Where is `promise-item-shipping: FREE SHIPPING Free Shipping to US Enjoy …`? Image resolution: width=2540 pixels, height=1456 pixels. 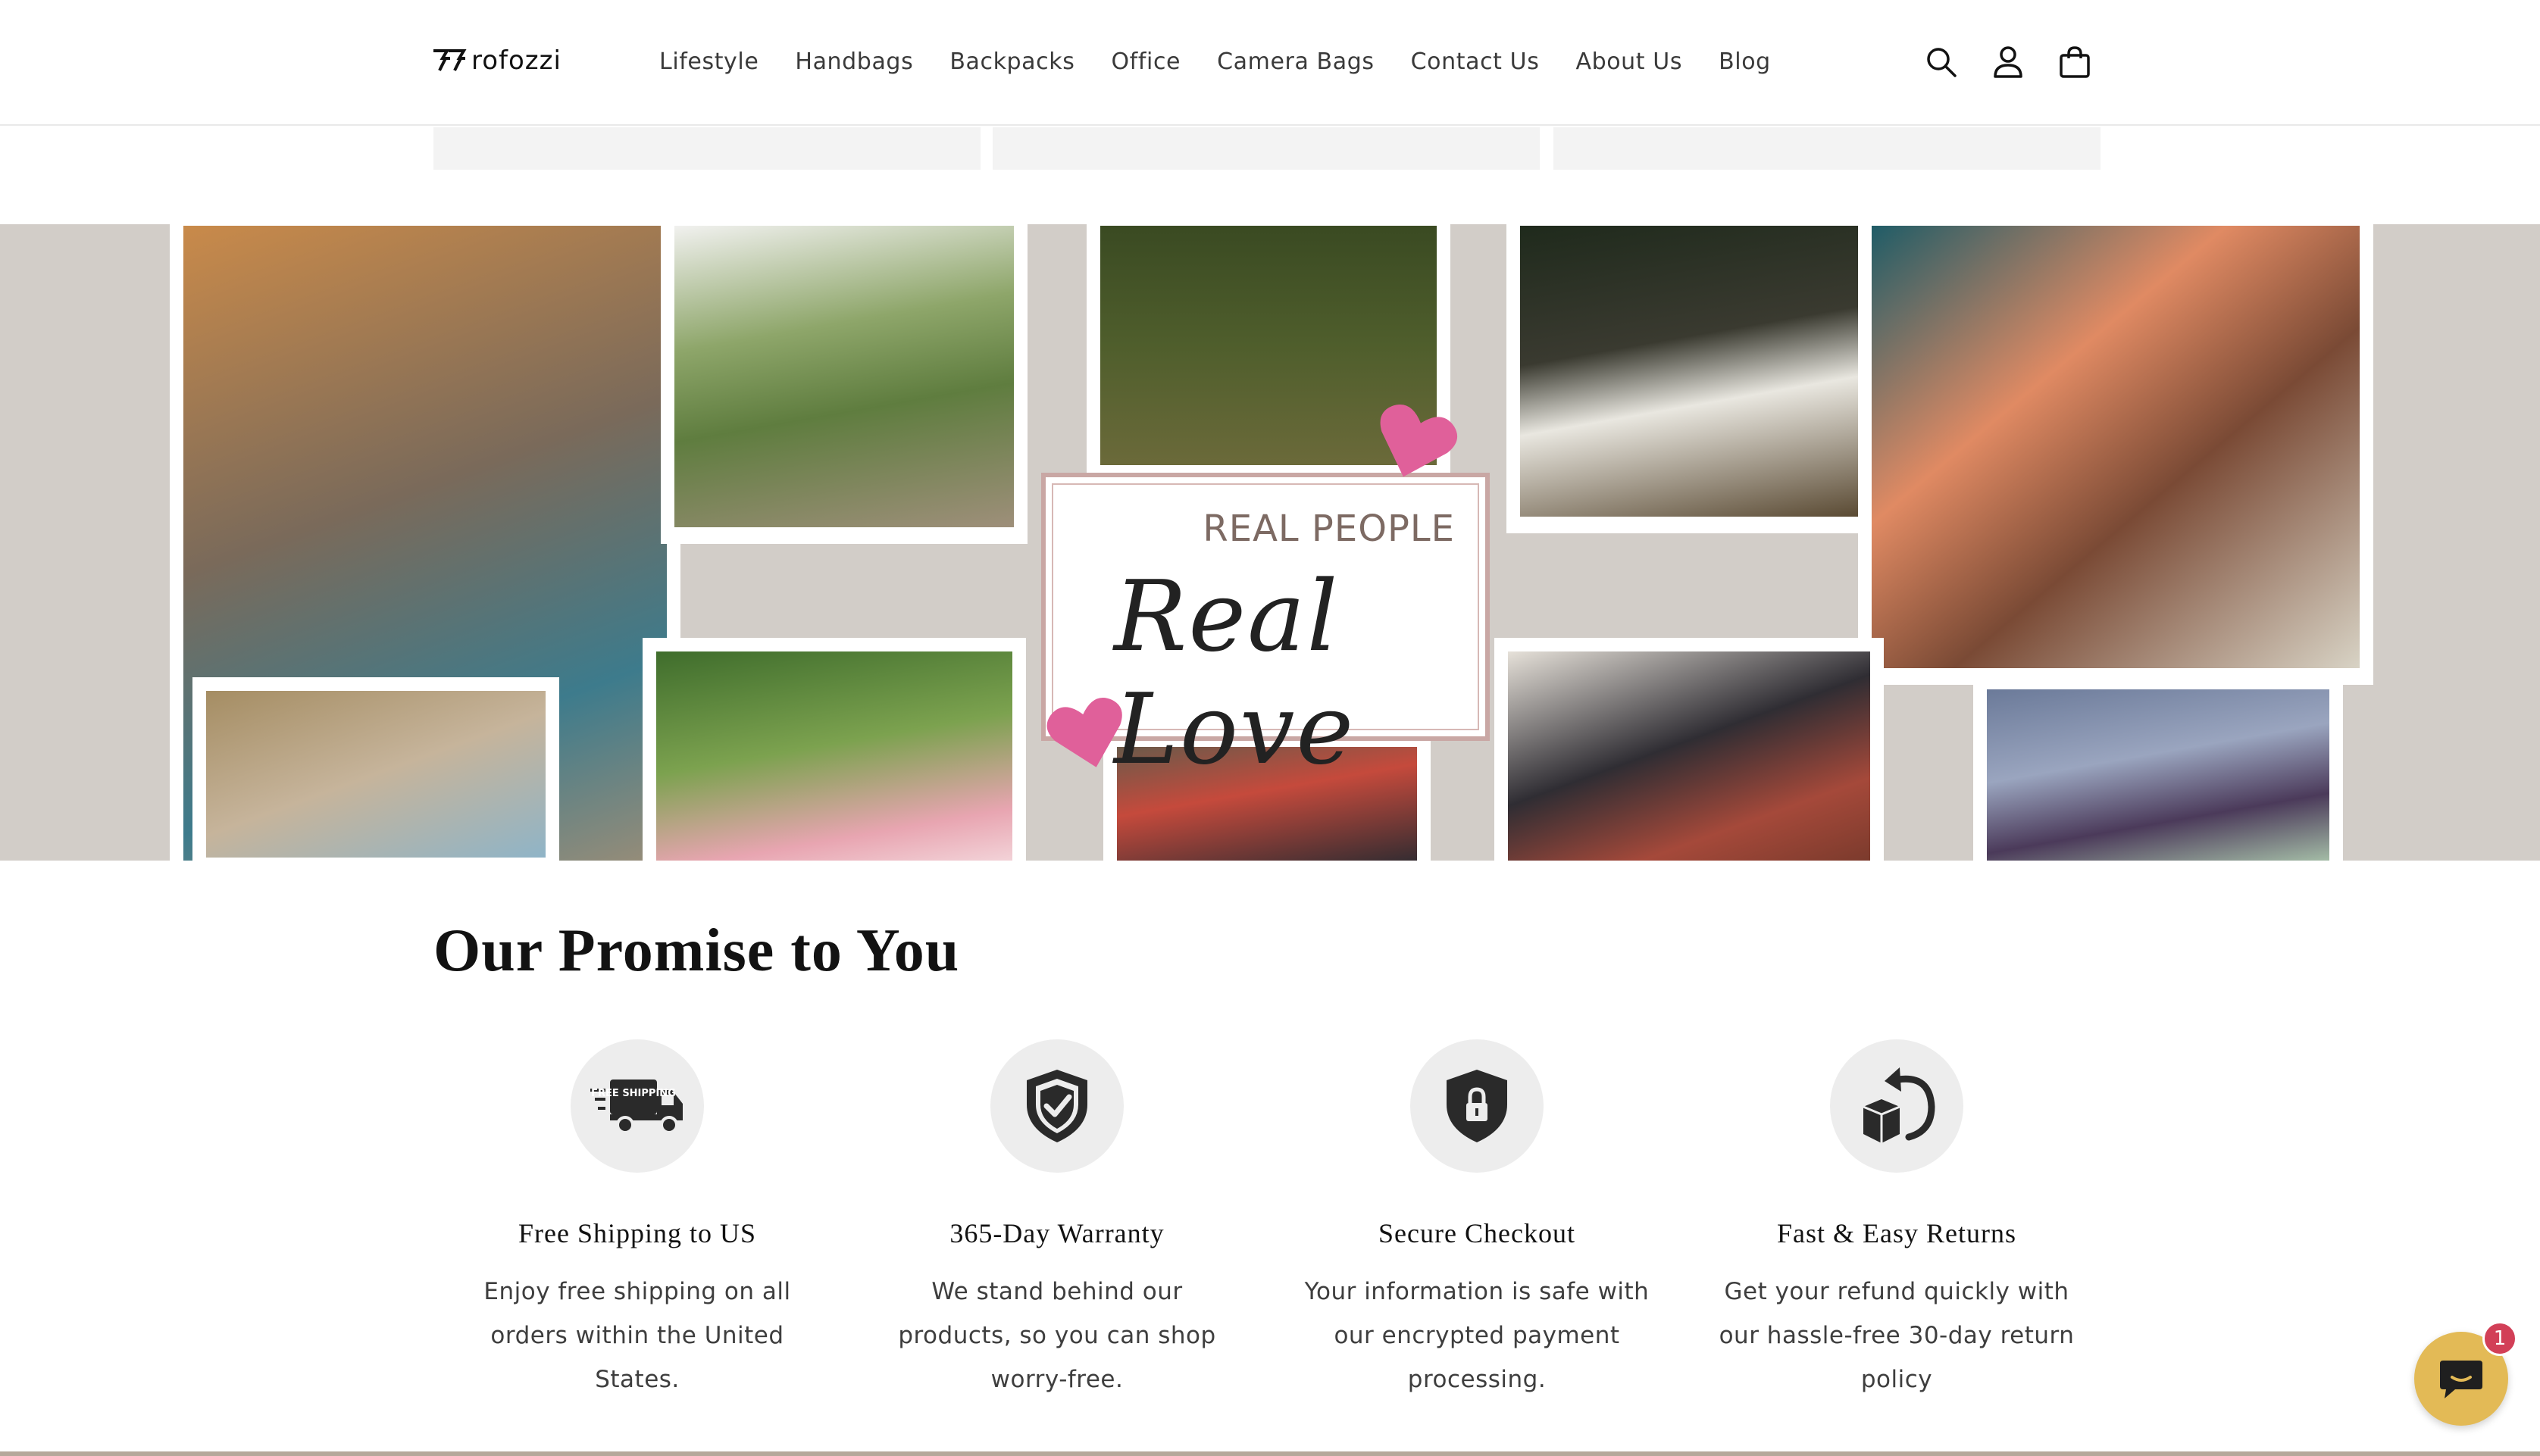
promise-item-shipping: FREE SHIPPING Free Shipping to US Enjoy … is located at coordinates (637, 1220).